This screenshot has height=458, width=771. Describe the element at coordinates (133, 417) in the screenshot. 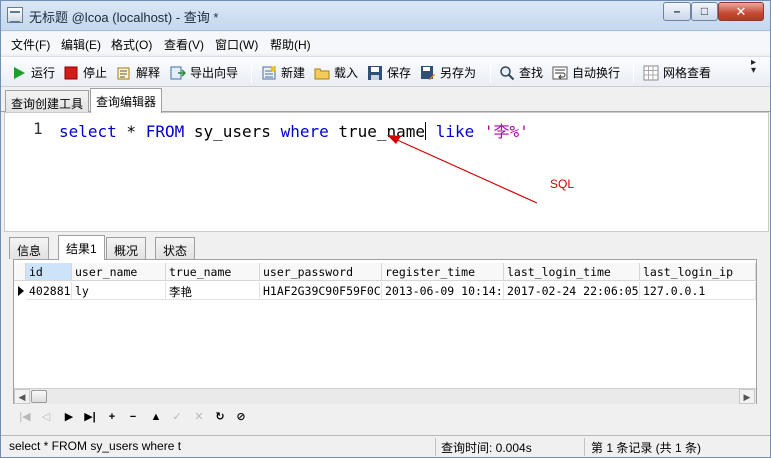

I see `delete-record-icon: −` at that location.